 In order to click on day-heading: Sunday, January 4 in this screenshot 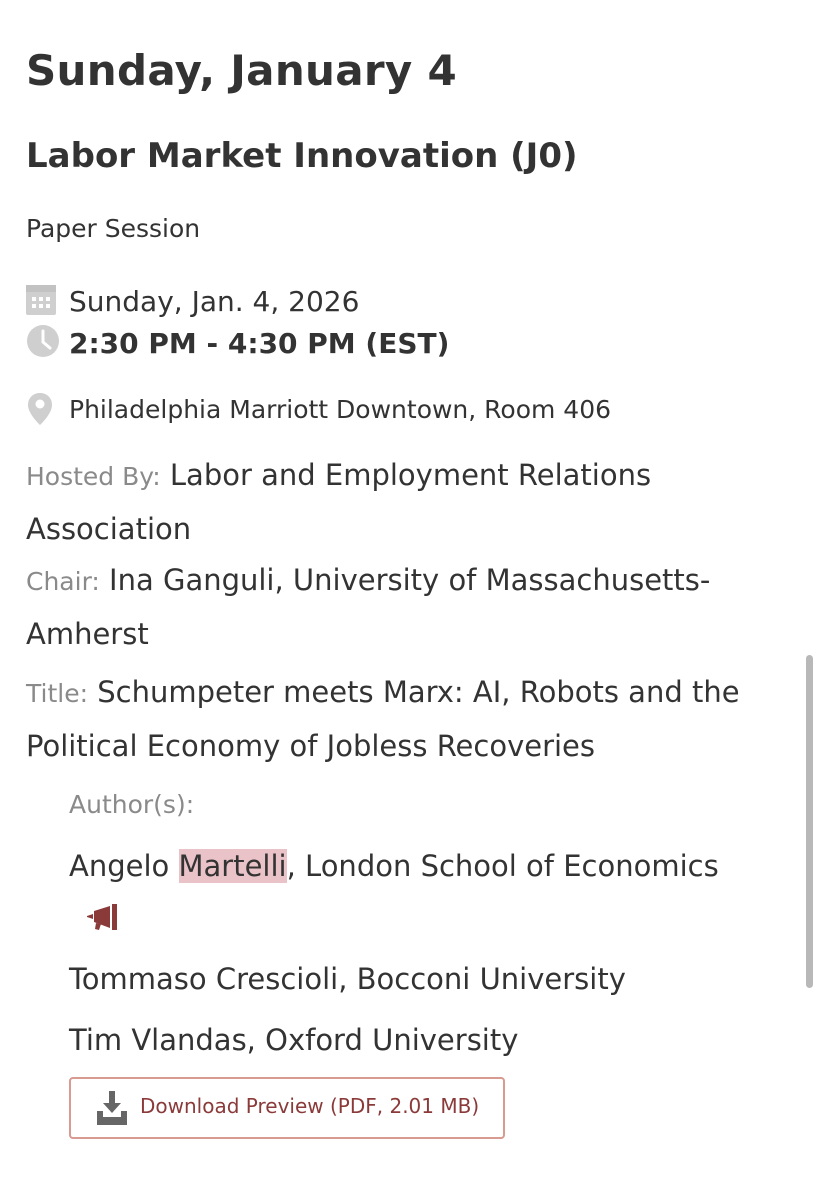, I will do `click(242, 70)`.